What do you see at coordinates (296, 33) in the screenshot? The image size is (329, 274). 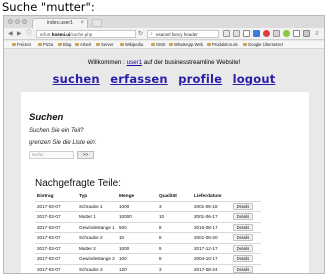 I see `home-icon` at bounding box center [296, 33].